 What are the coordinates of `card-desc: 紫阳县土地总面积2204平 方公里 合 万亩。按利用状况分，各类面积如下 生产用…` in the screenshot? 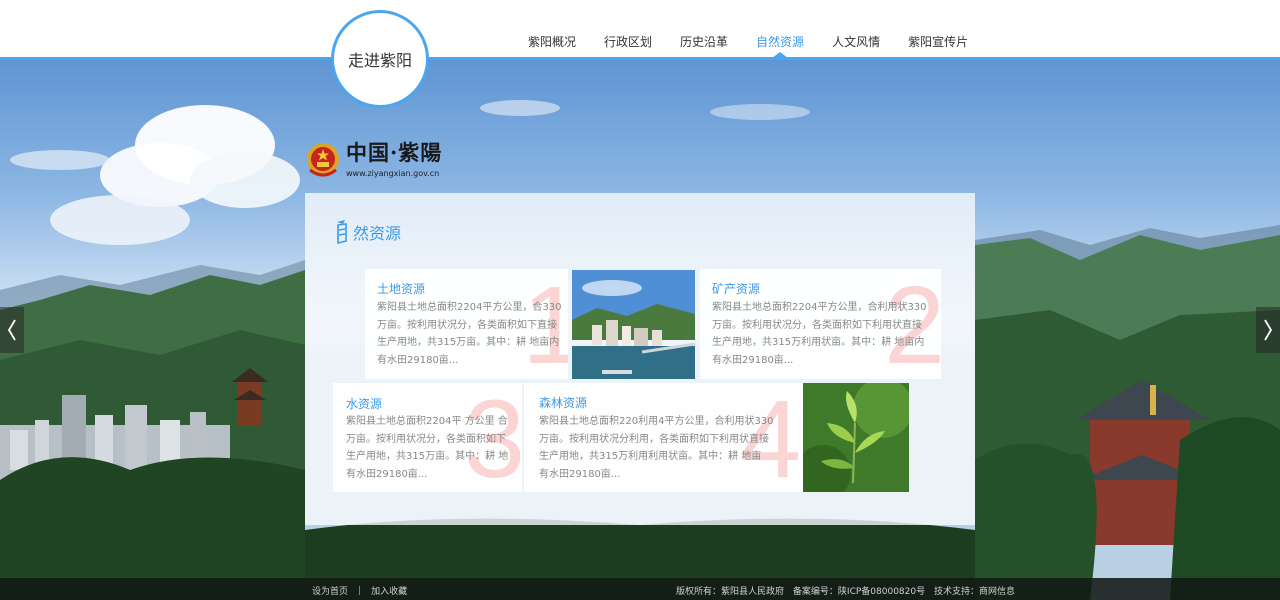 It's located at (427, 448).